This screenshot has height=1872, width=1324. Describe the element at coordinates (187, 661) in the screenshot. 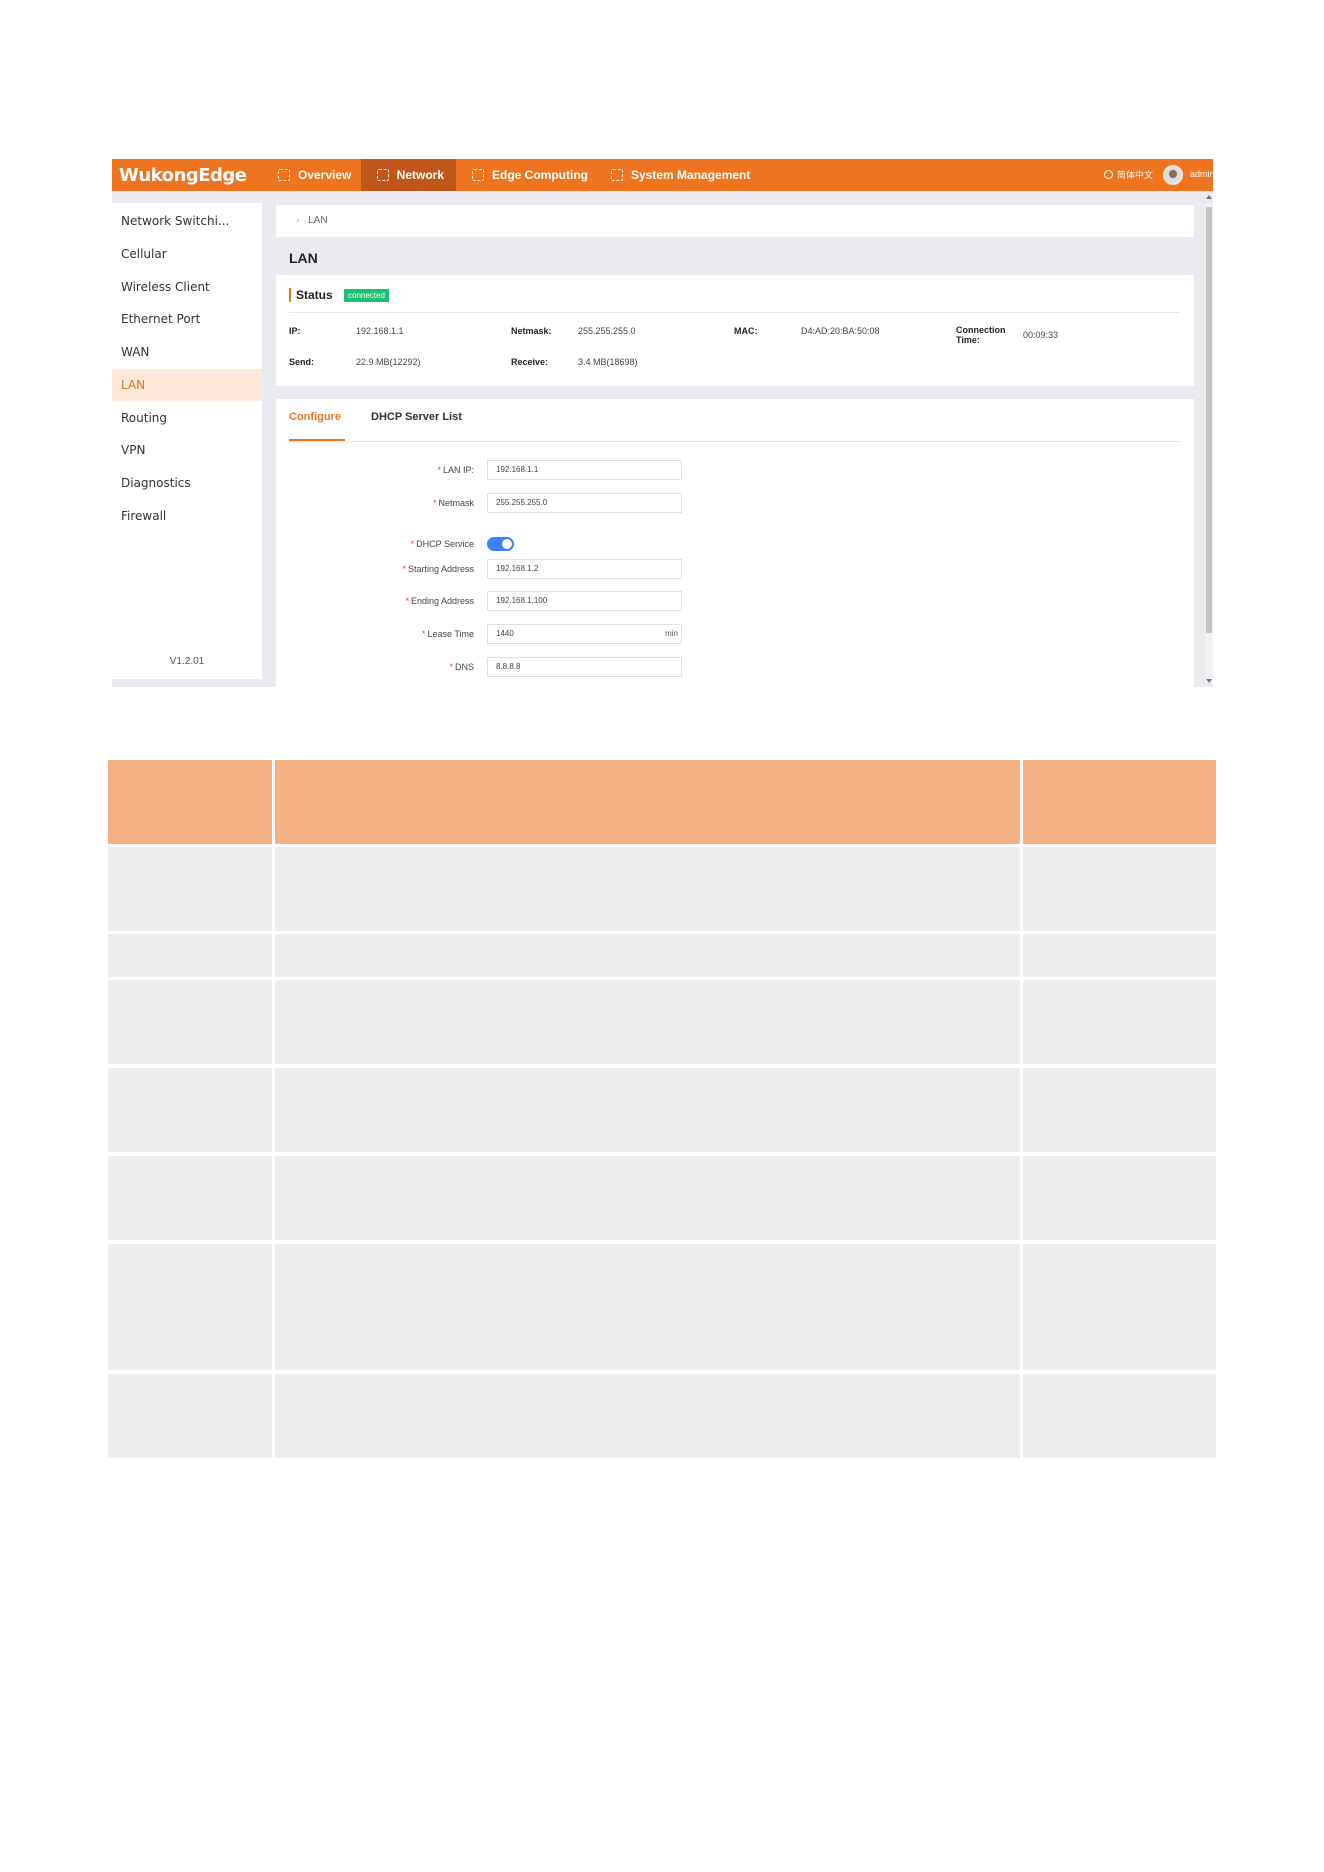

I see `version-label: V1.2.01` at that location.